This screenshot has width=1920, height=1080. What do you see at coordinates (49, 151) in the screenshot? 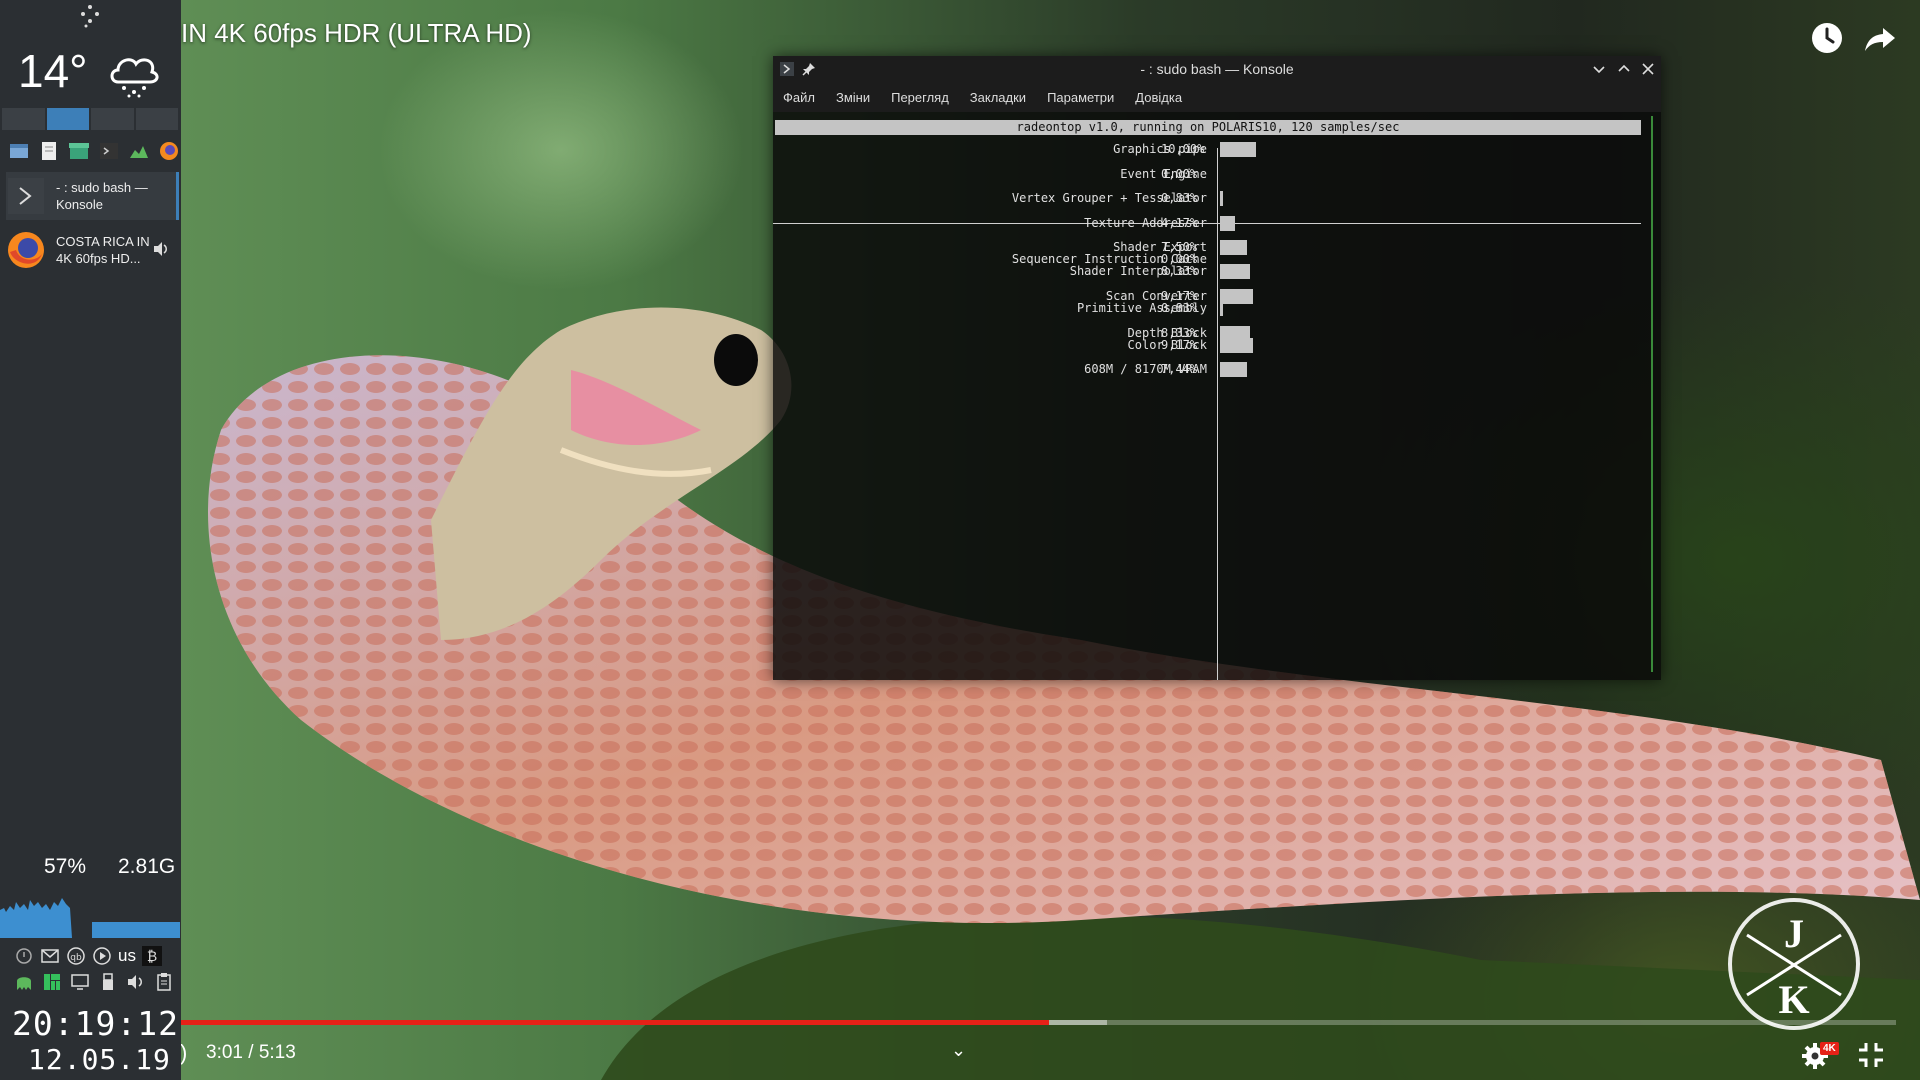
I see `text-editor-icon` at bounding box center [49, 151].